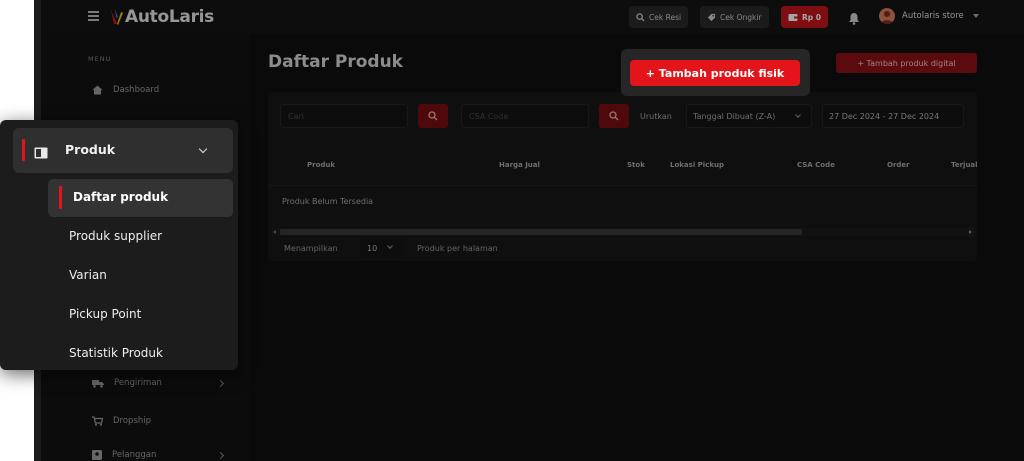 This screenshot has height=461, width=1024. What do you see at coordinates (711, 17) in the screenshot?
I see `tag-icon` at bounding box center [711, 17].